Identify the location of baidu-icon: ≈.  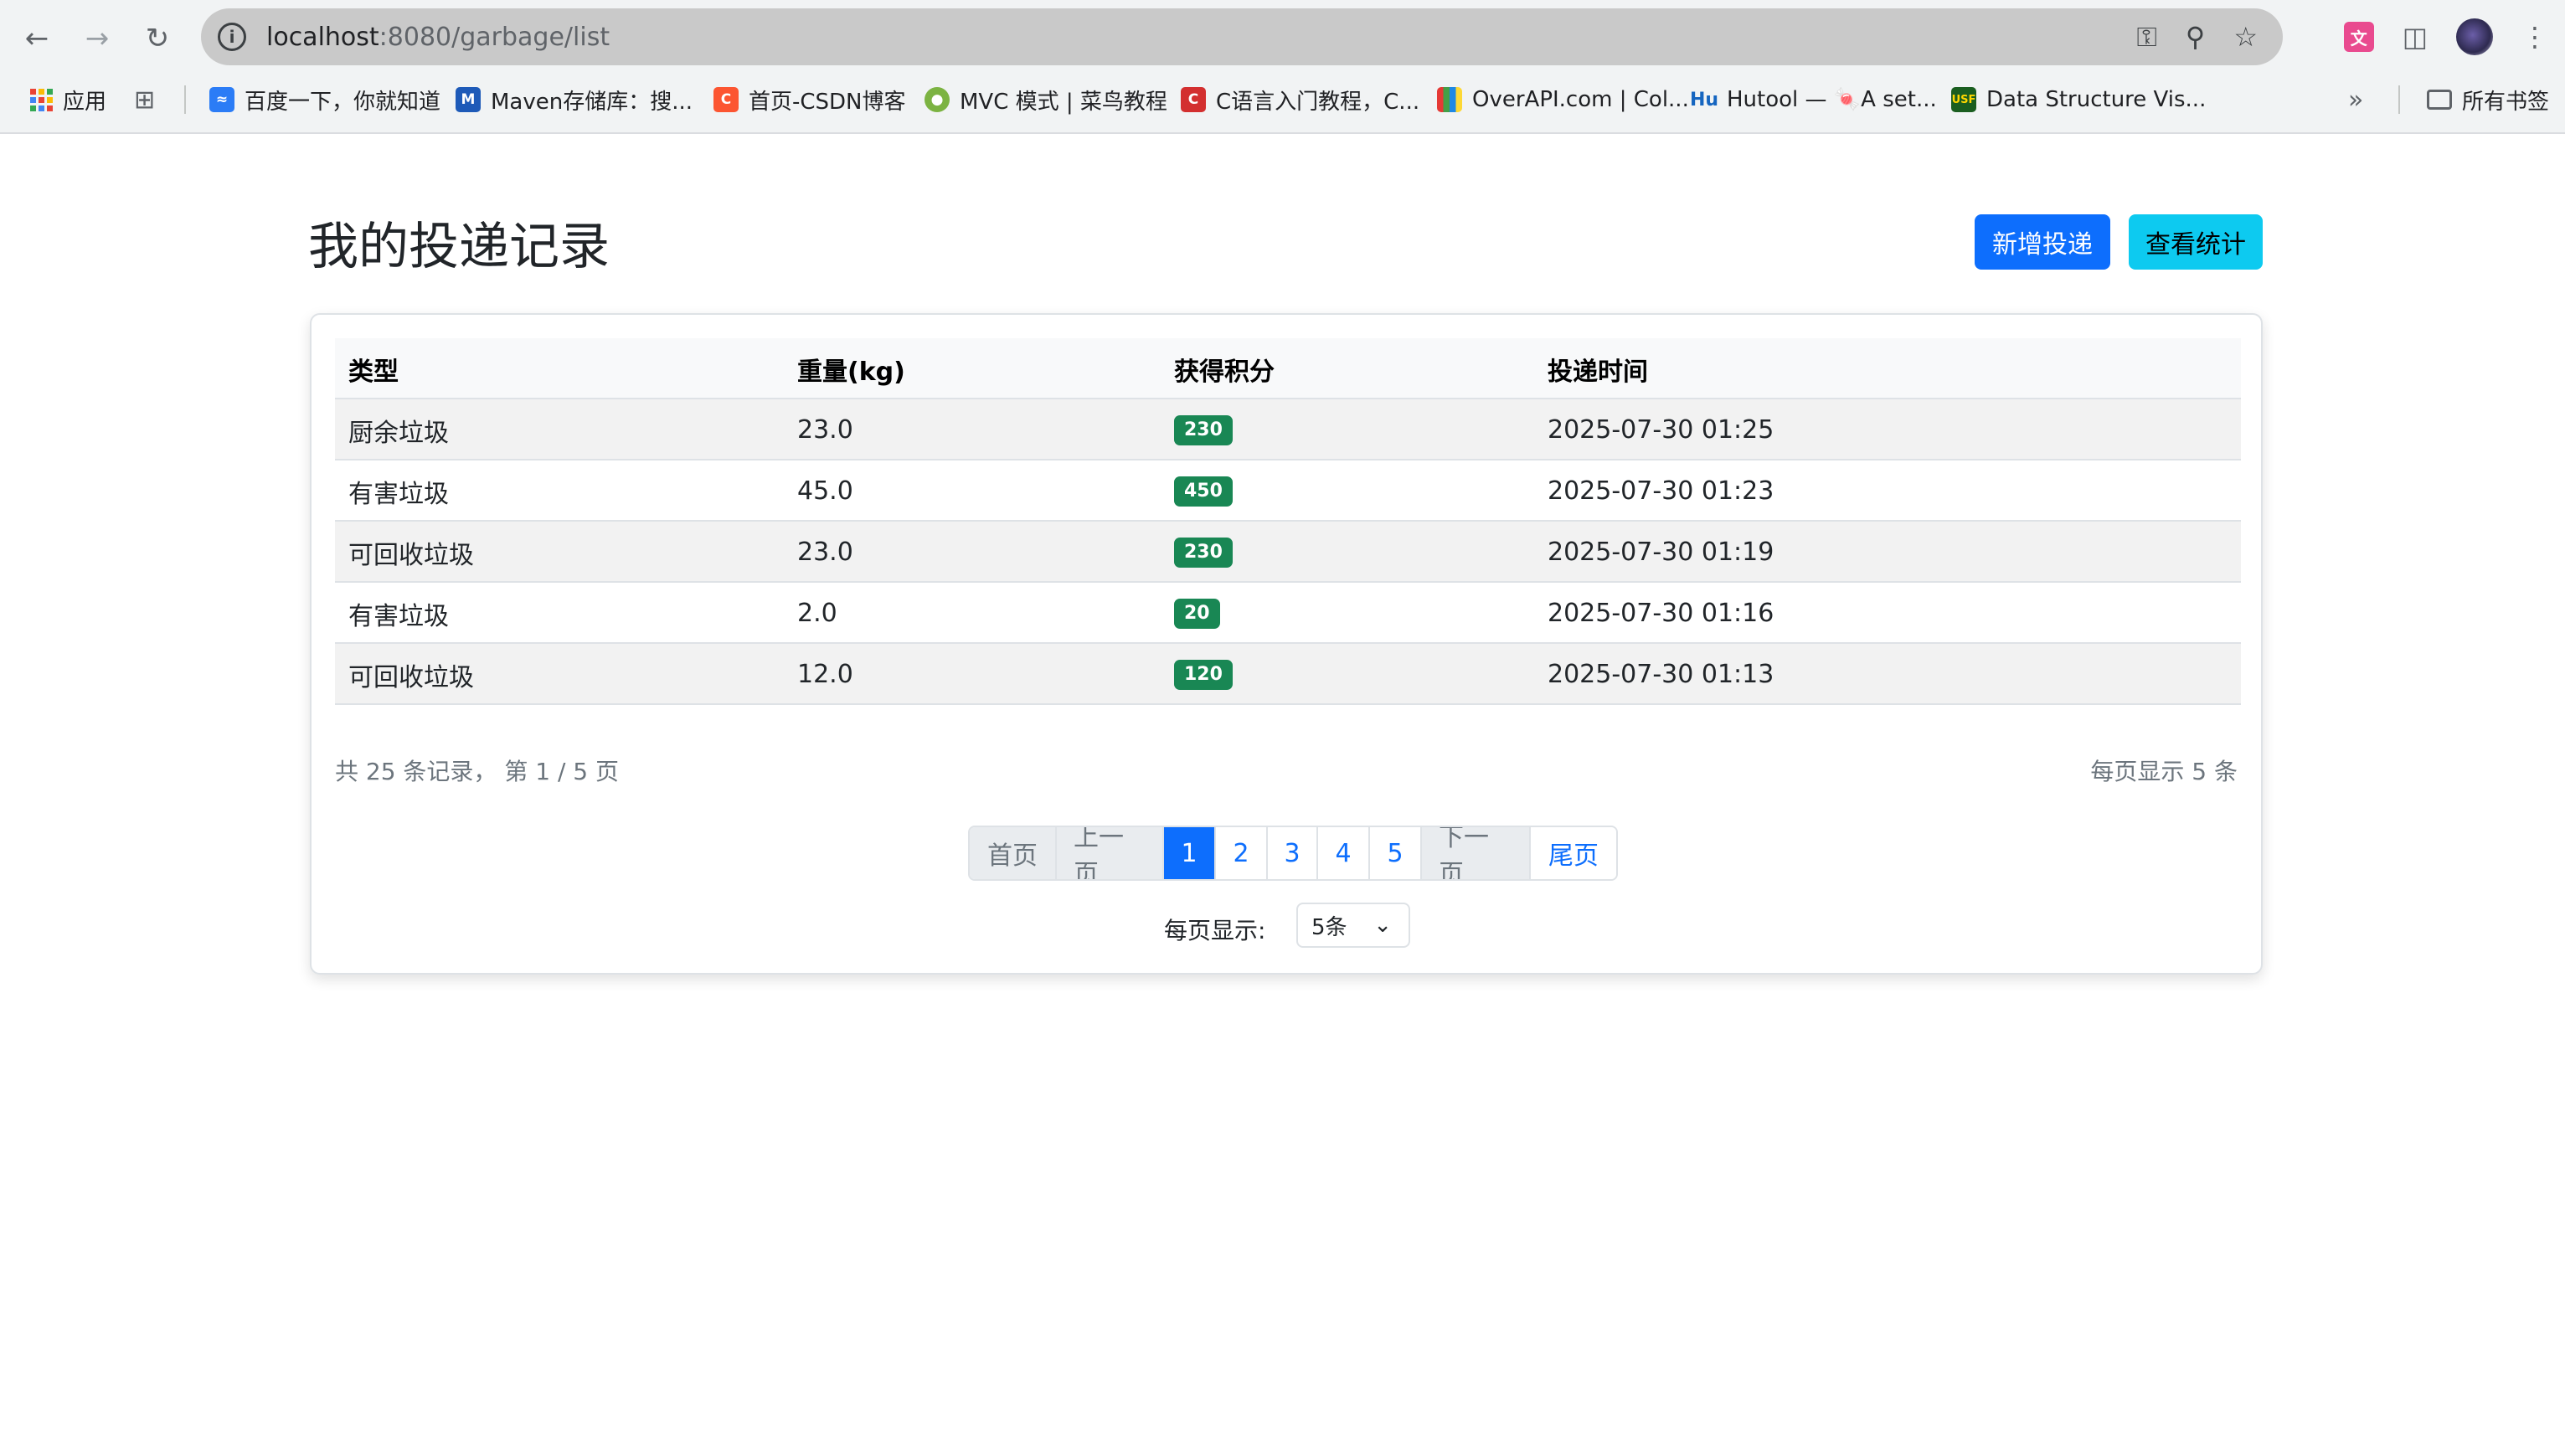
(221, 99).